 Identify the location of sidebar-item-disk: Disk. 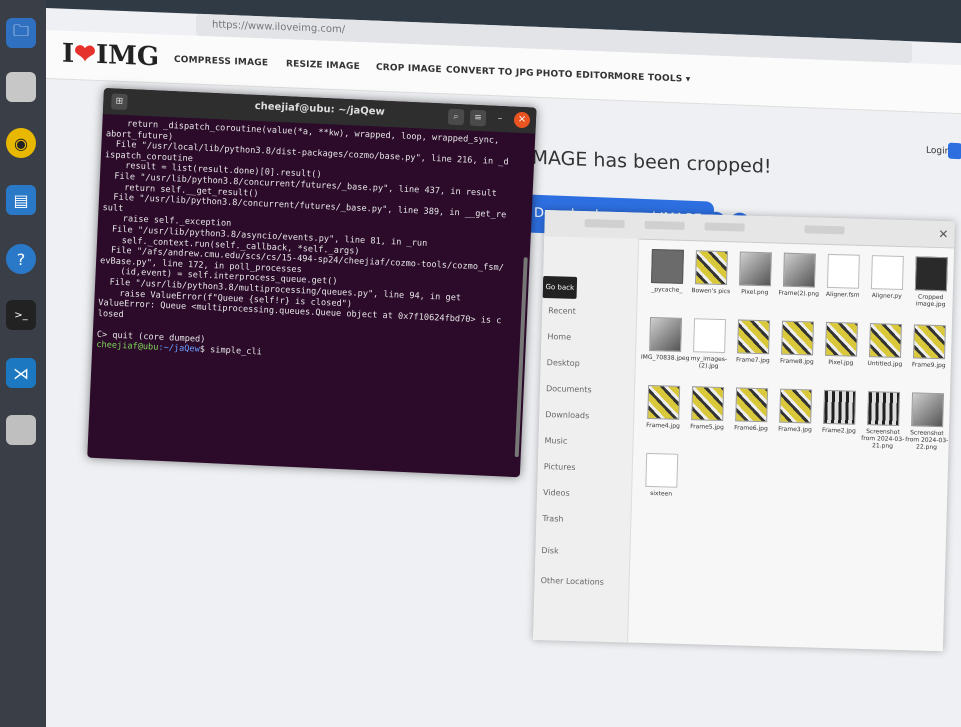
(549, 550).